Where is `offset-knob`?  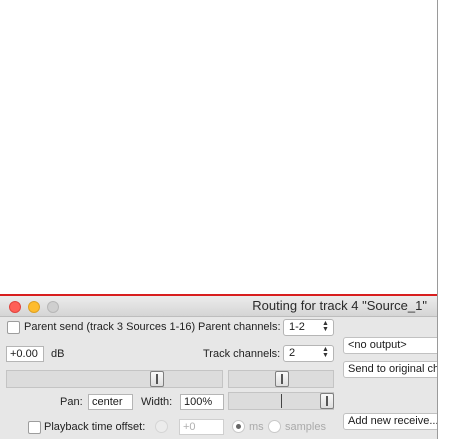
offset-knob is located at coordinates (161, 426).